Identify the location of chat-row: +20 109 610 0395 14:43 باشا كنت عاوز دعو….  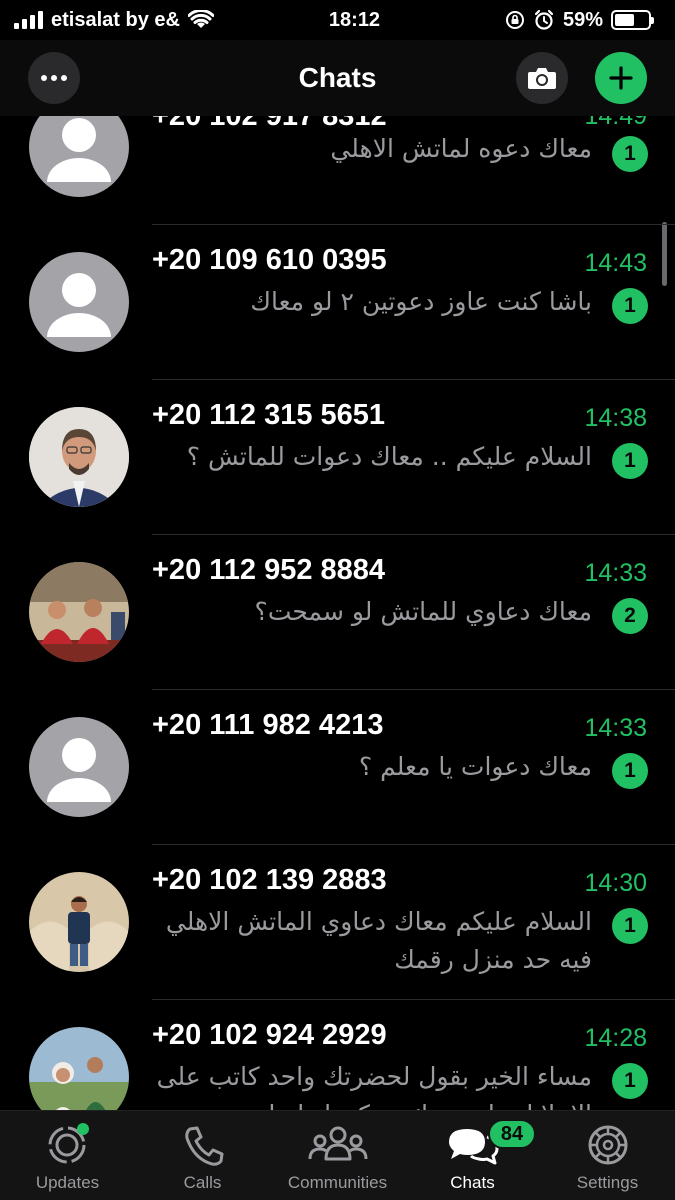
(337, 302).